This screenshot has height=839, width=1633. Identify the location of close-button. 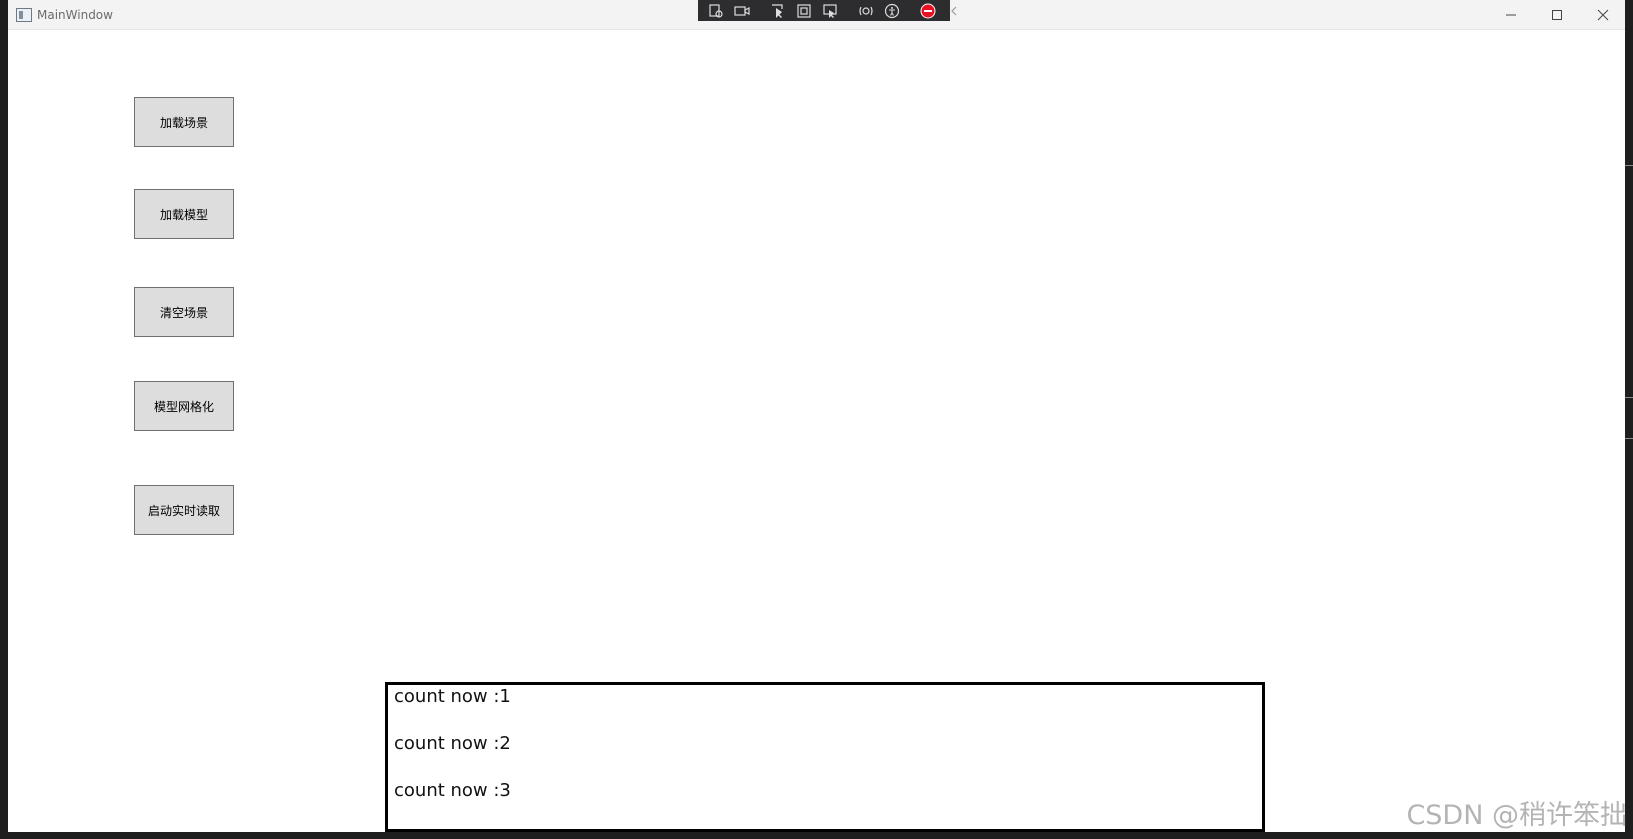
(1603, 15).